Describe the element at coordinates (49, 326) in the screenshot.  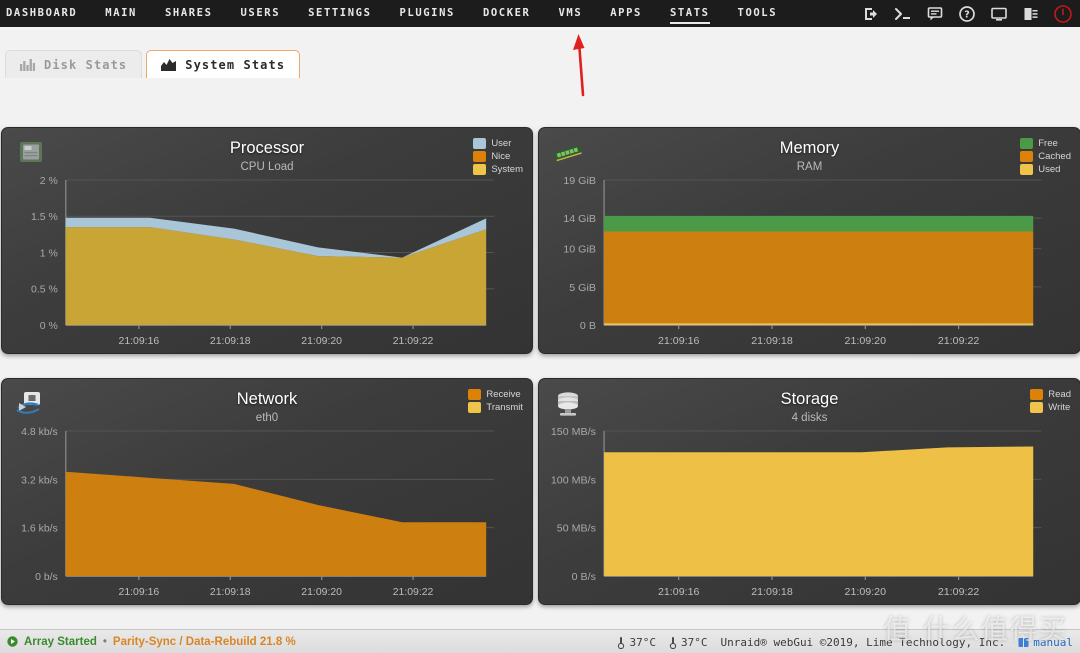
I see `svg-text: 0 %` at that location.